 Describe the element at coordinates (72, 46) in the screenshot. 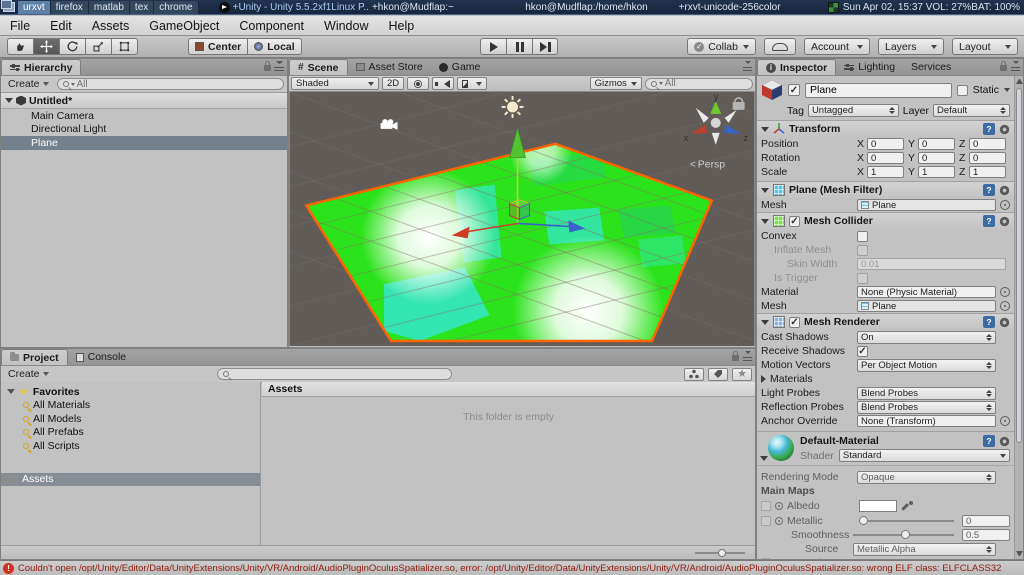

I see `rotate-tool-button` at that location.